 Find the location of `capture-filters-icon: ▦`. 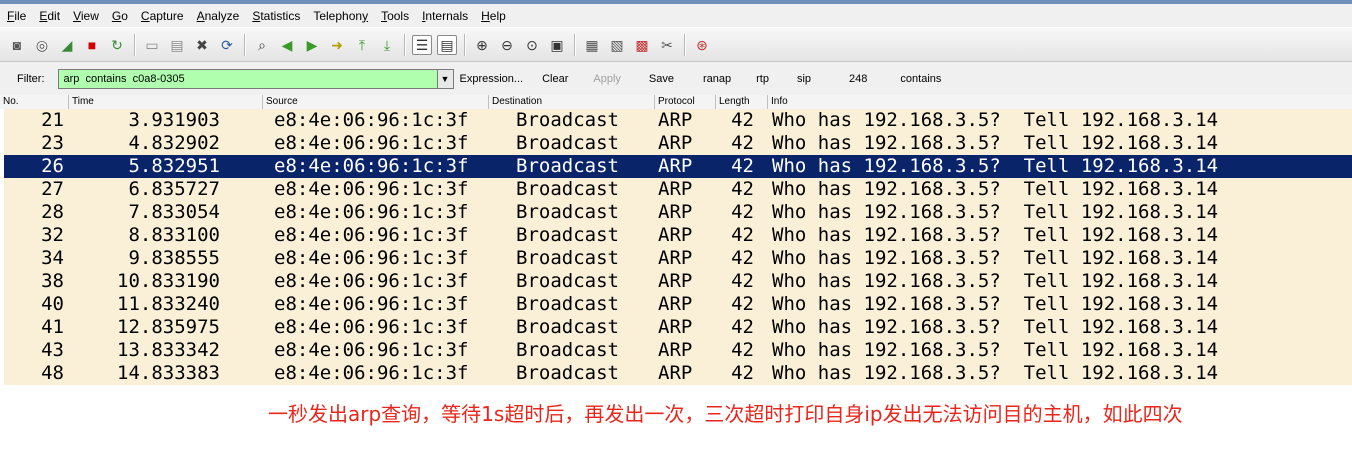

capture-filters-icon: ▦ is located at coordinates (592, 45).